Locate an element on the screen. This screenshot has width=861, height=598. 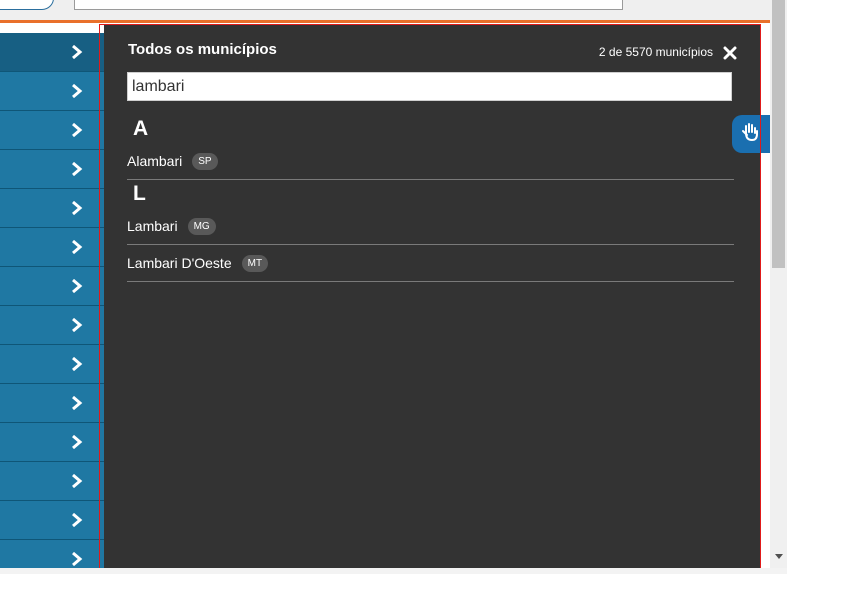
libras-accessibility-button is located at coordinates (751, 134).